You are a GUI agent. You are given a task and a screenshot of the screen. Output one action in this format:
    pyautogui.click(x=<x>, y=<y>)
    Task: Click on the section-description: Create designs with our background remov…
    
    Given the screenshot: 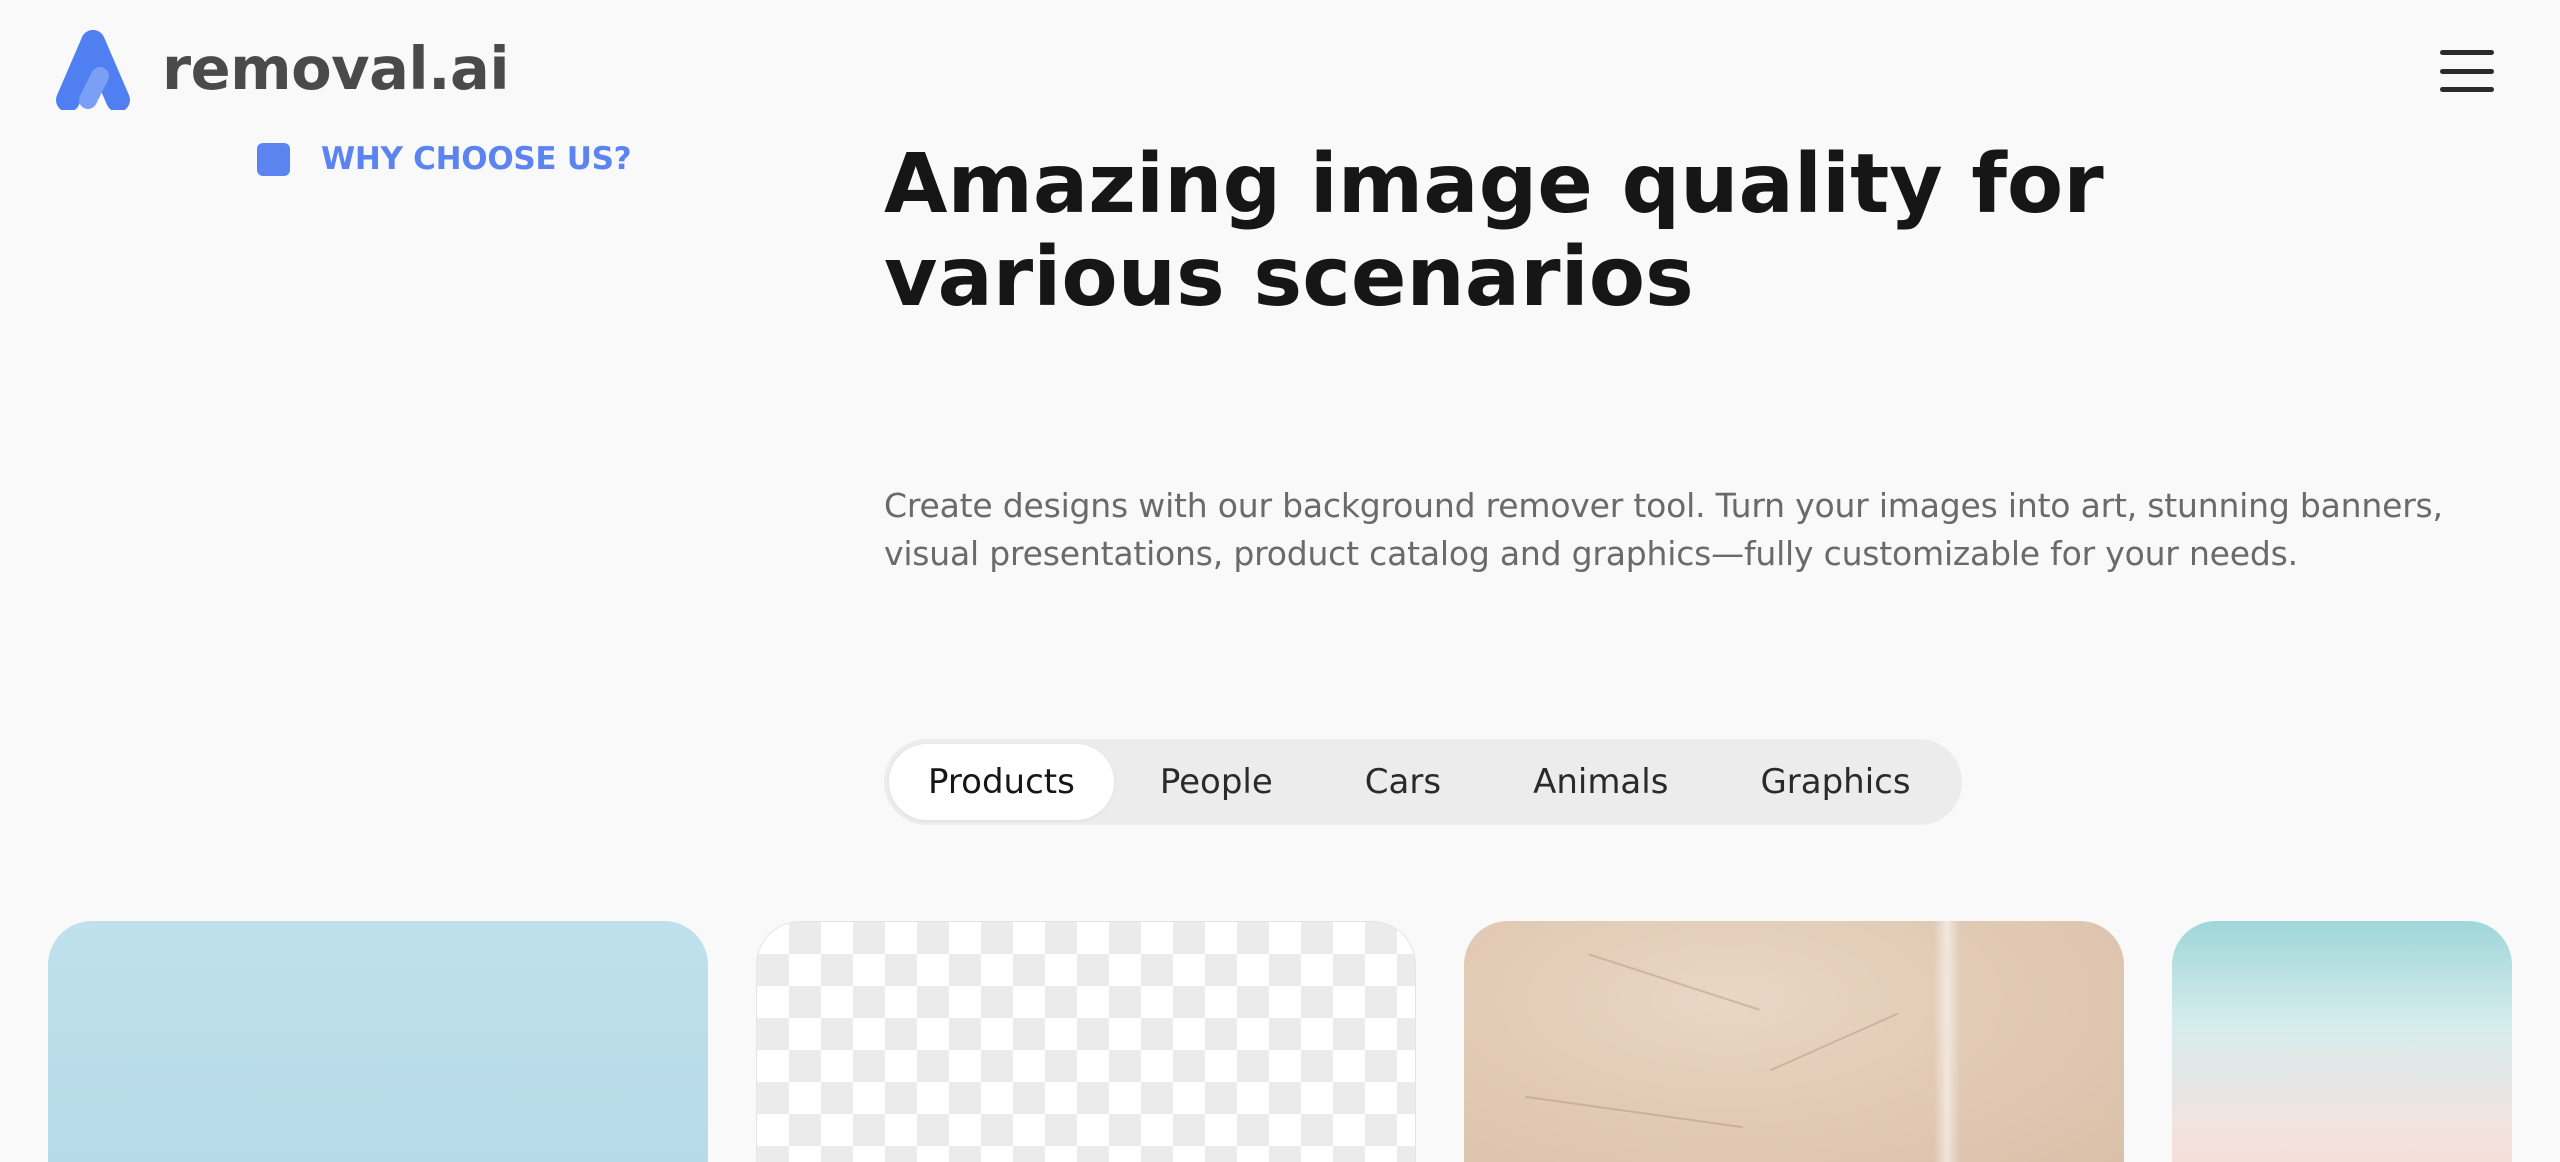 What is the action you would take?
    pyautogui.click(x=1663, y=529)
    